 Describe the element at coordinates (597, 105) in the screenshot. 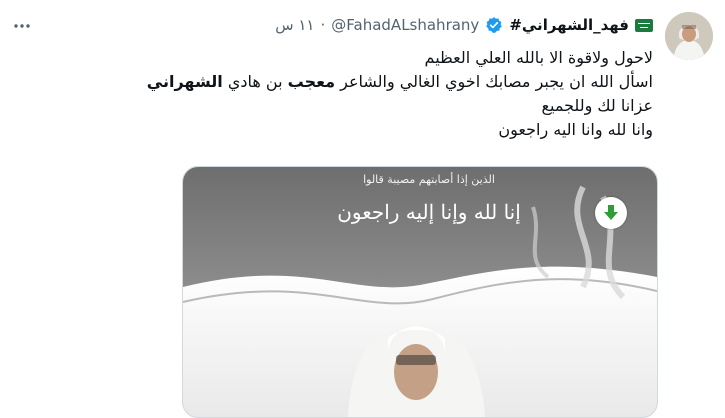

I see `tweet-line-3: عزانا لك وللجميع` at that location.